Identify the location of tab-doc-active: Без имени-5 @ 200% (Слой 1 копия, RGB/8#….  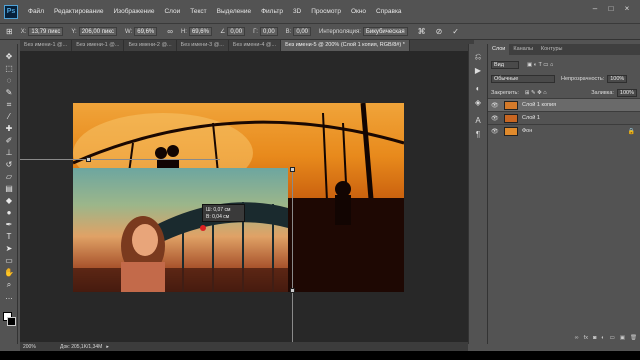
(345, 45).